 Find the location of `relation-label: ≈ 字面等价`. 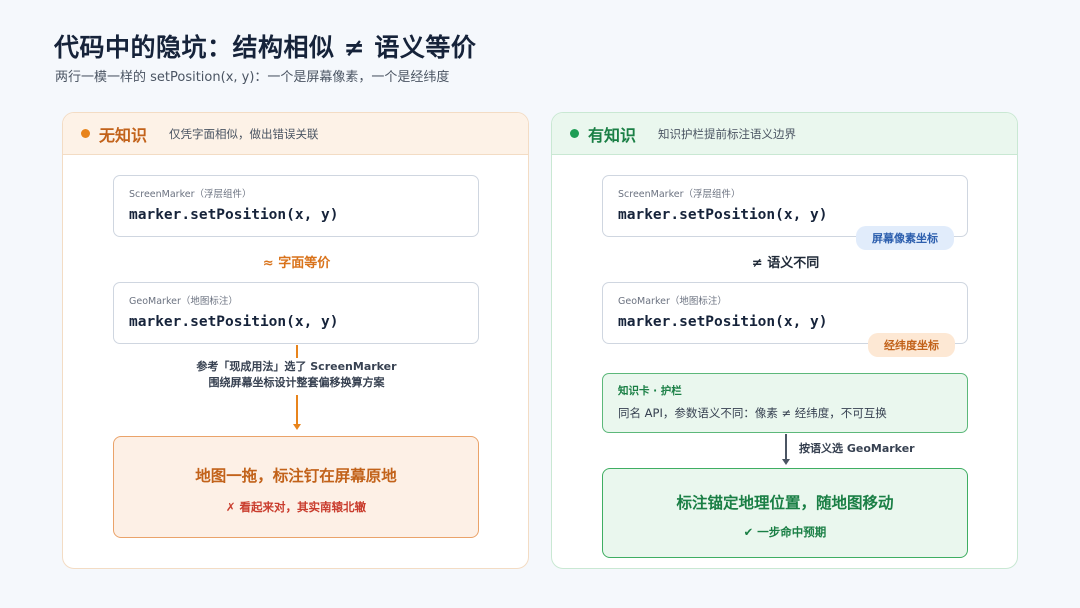

relation-label: ≈ 字面等价 is located at coordinates (296, 263).